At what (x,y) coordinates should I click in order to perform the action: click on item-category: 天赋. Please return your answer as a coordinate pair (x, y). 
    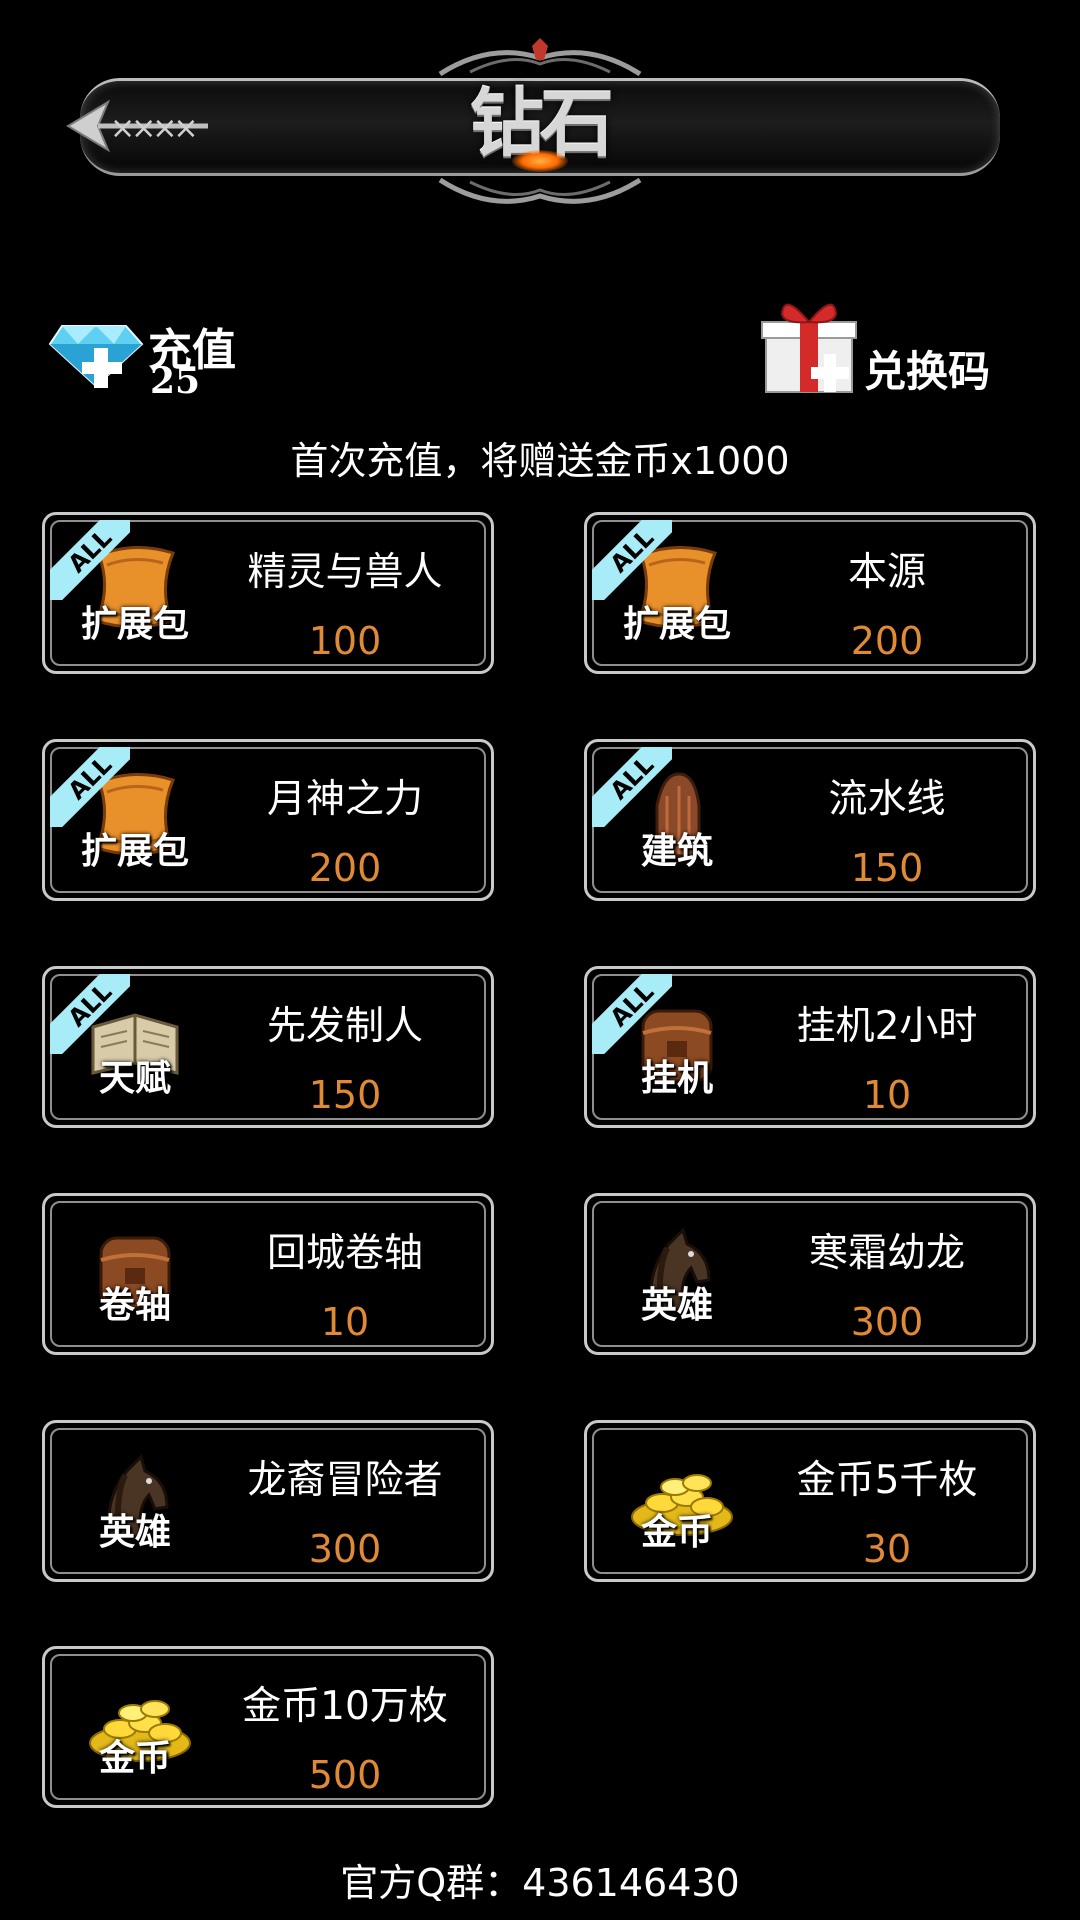
    Looking at the image, I should click on (134, 1078).